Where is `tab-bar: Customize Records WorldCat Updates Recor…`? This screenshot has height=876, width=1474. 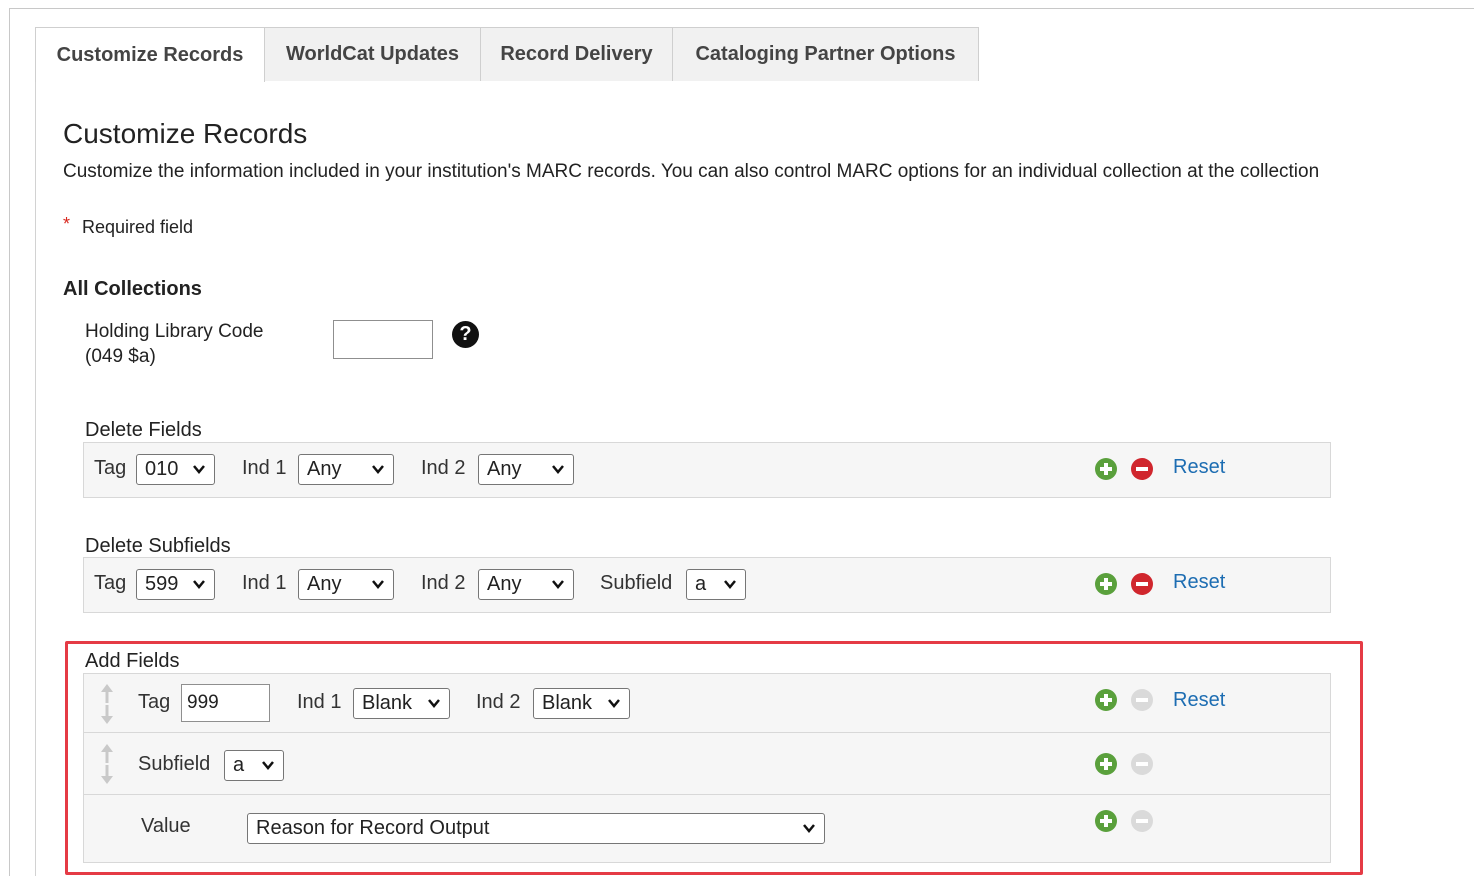
tab-bar: Customize Records WorldCat Updates Recor… is located at coordinates (754, 54).